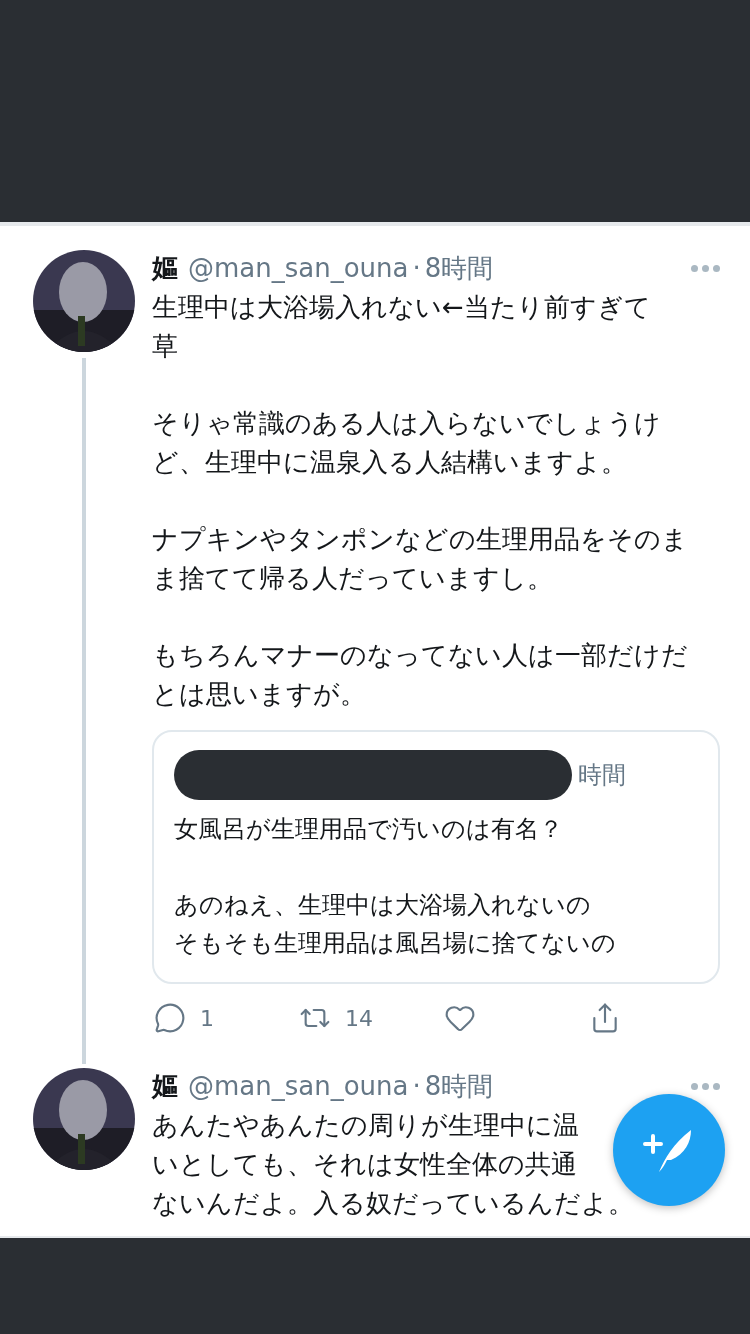 This screenshot has width=750, height=1334. What do you see at coordinates (259, 694) in the screenshot?
I see `tweet-text-line: とは思いますが。` at bounding box center [259, 694].